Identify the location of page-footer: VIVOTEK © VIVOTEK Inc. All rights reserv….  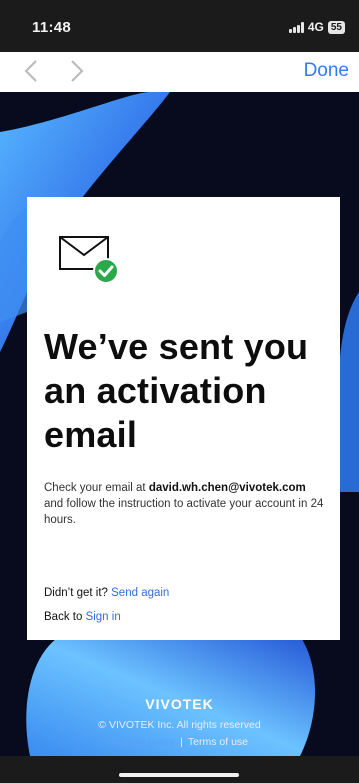
(179, 722).